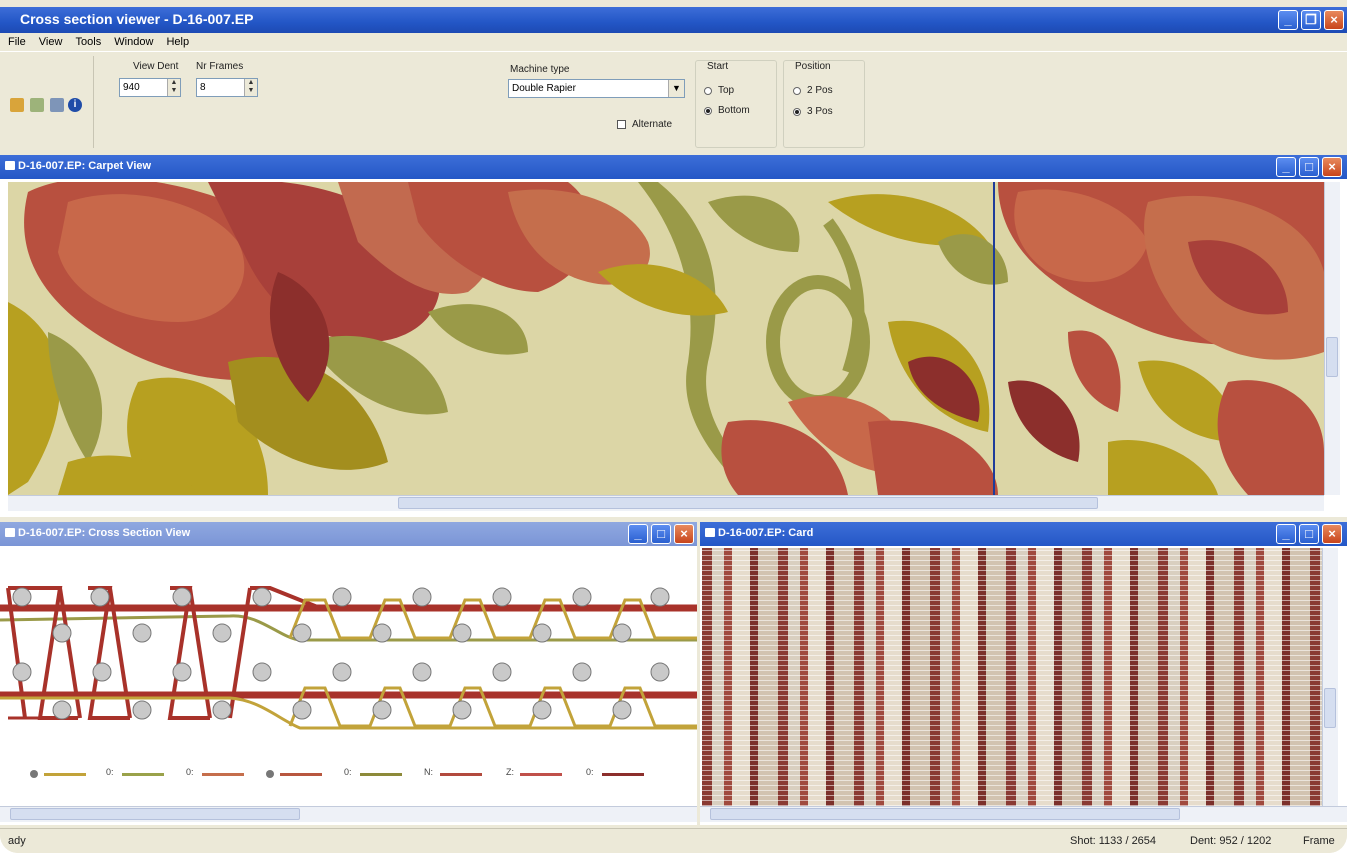 This screenshot has height=853, width=1347. What do you see at coordinates (156, 66) in the screenshot?
I see `view-dent-label: View Dent` at bounding box center [156, 66].